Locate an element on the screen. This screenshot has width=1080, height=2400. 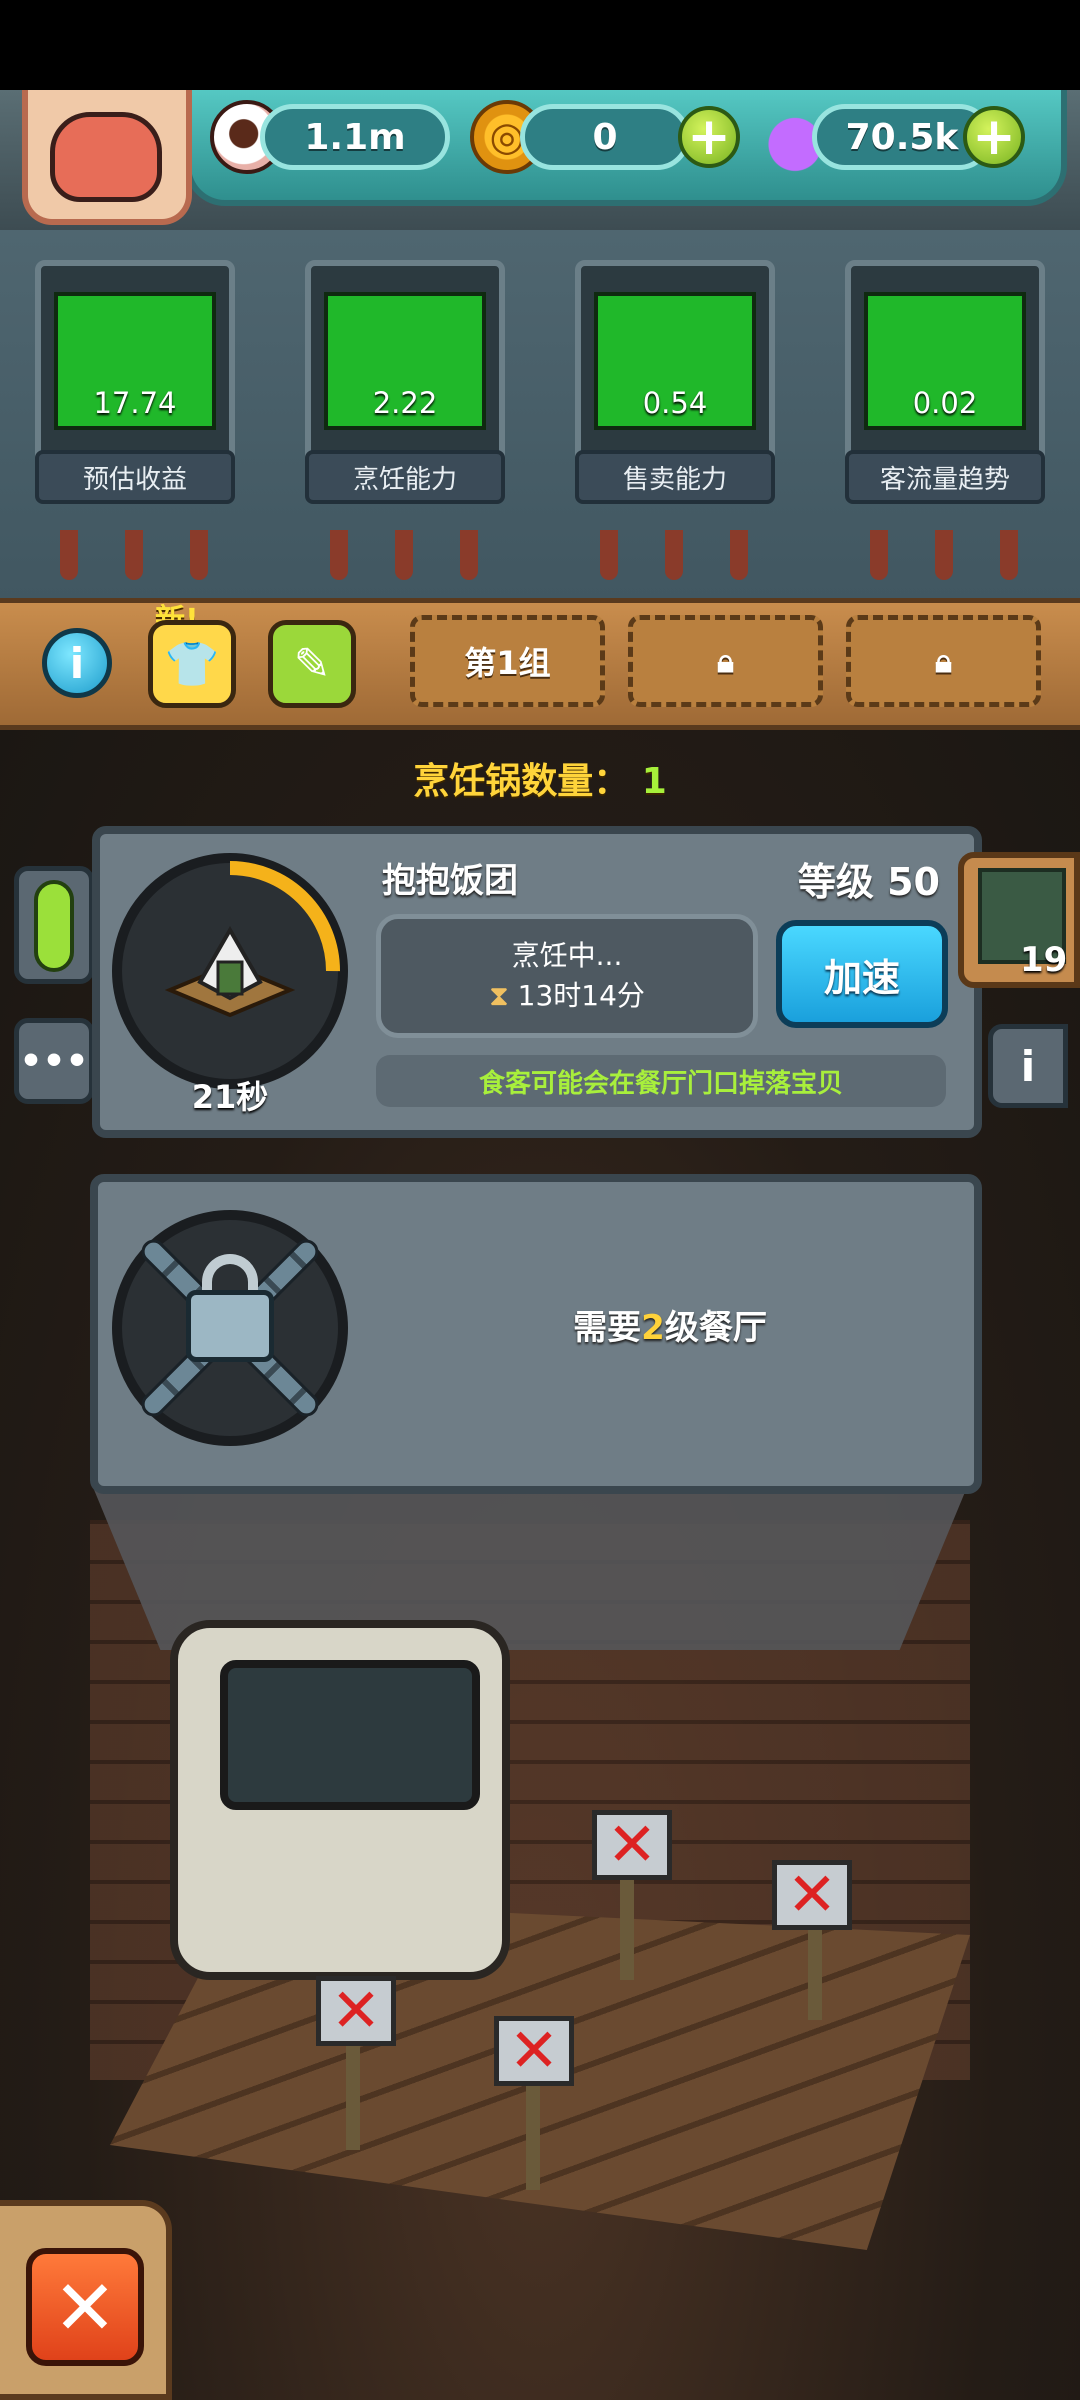
close-icon: ✕ is located at coordinates (85, 2307).